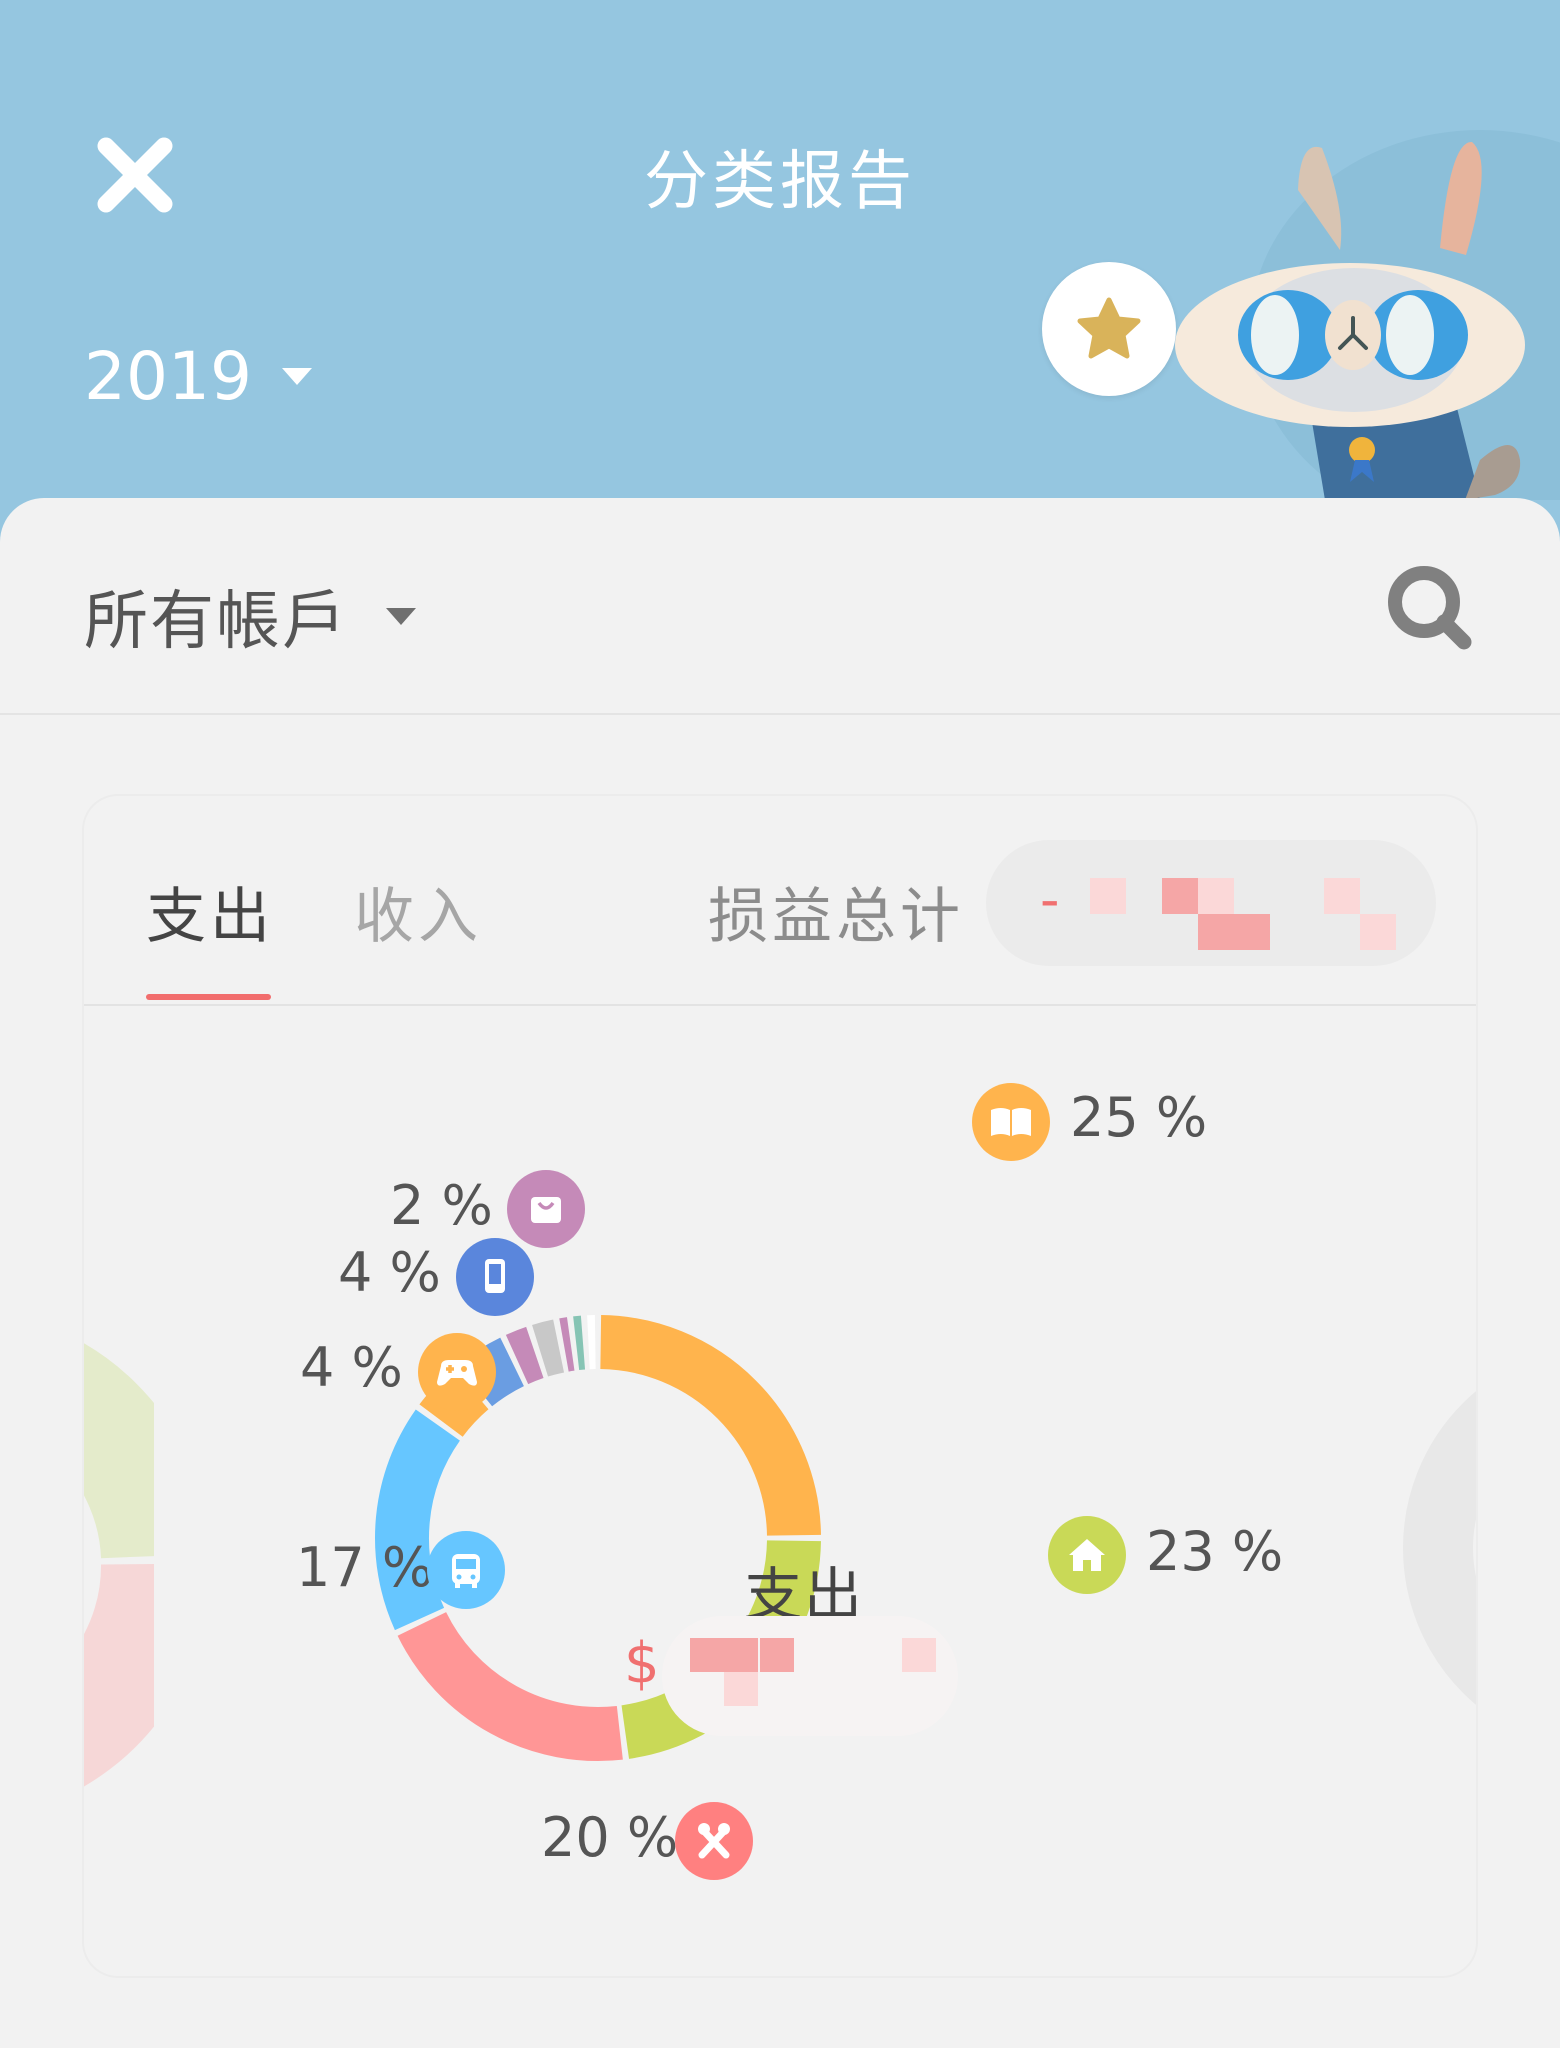 Image resolution: width=1560 pixels, height=2048 pixels. I want to click on mascot-cat-image, so click(1367, 315).